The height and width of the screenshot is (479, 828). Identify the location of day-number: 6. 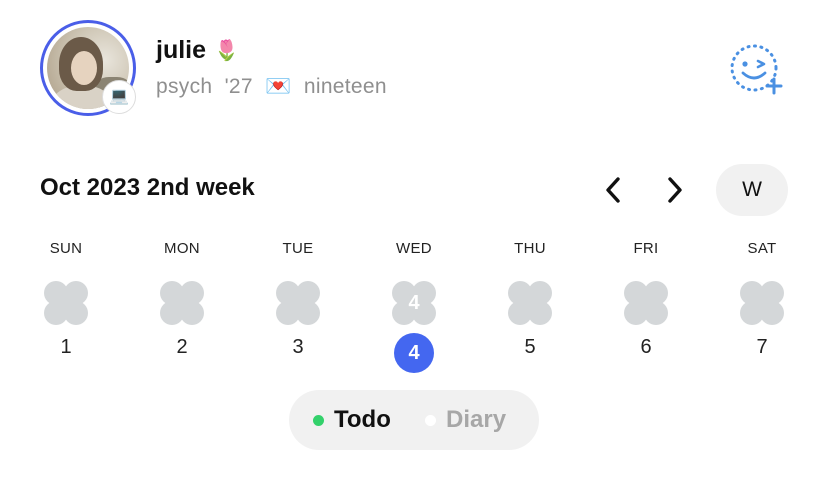
(646, 353).